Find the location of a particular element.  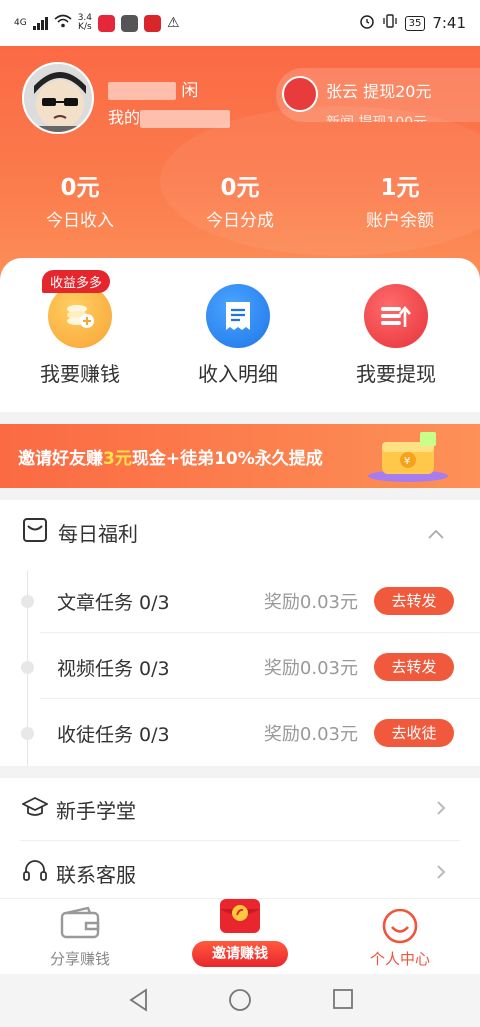

action-label: 收入明细 is located at coordinates (238, 374).